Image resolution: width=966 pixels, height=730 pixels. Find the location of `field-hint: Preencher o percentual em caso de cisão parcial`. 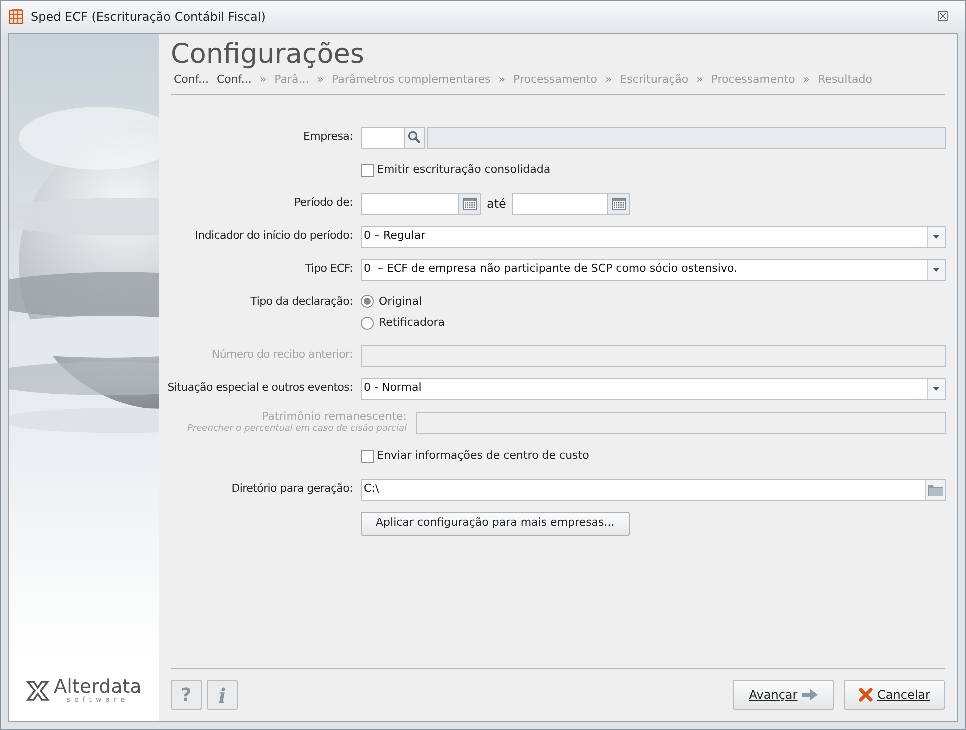

field-hint: Preencher o percentual em caso de cisão parcial is located at coordinates (297, 428).